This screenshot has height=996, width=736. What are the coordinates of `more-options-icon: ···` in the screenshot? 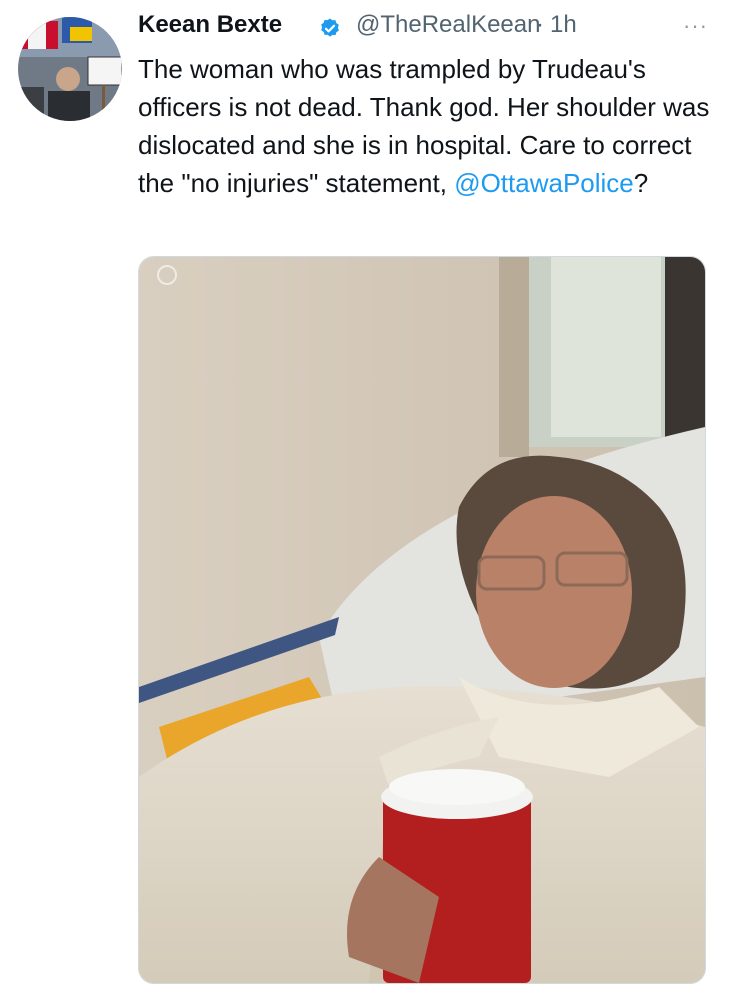 It's located at (695, 26).